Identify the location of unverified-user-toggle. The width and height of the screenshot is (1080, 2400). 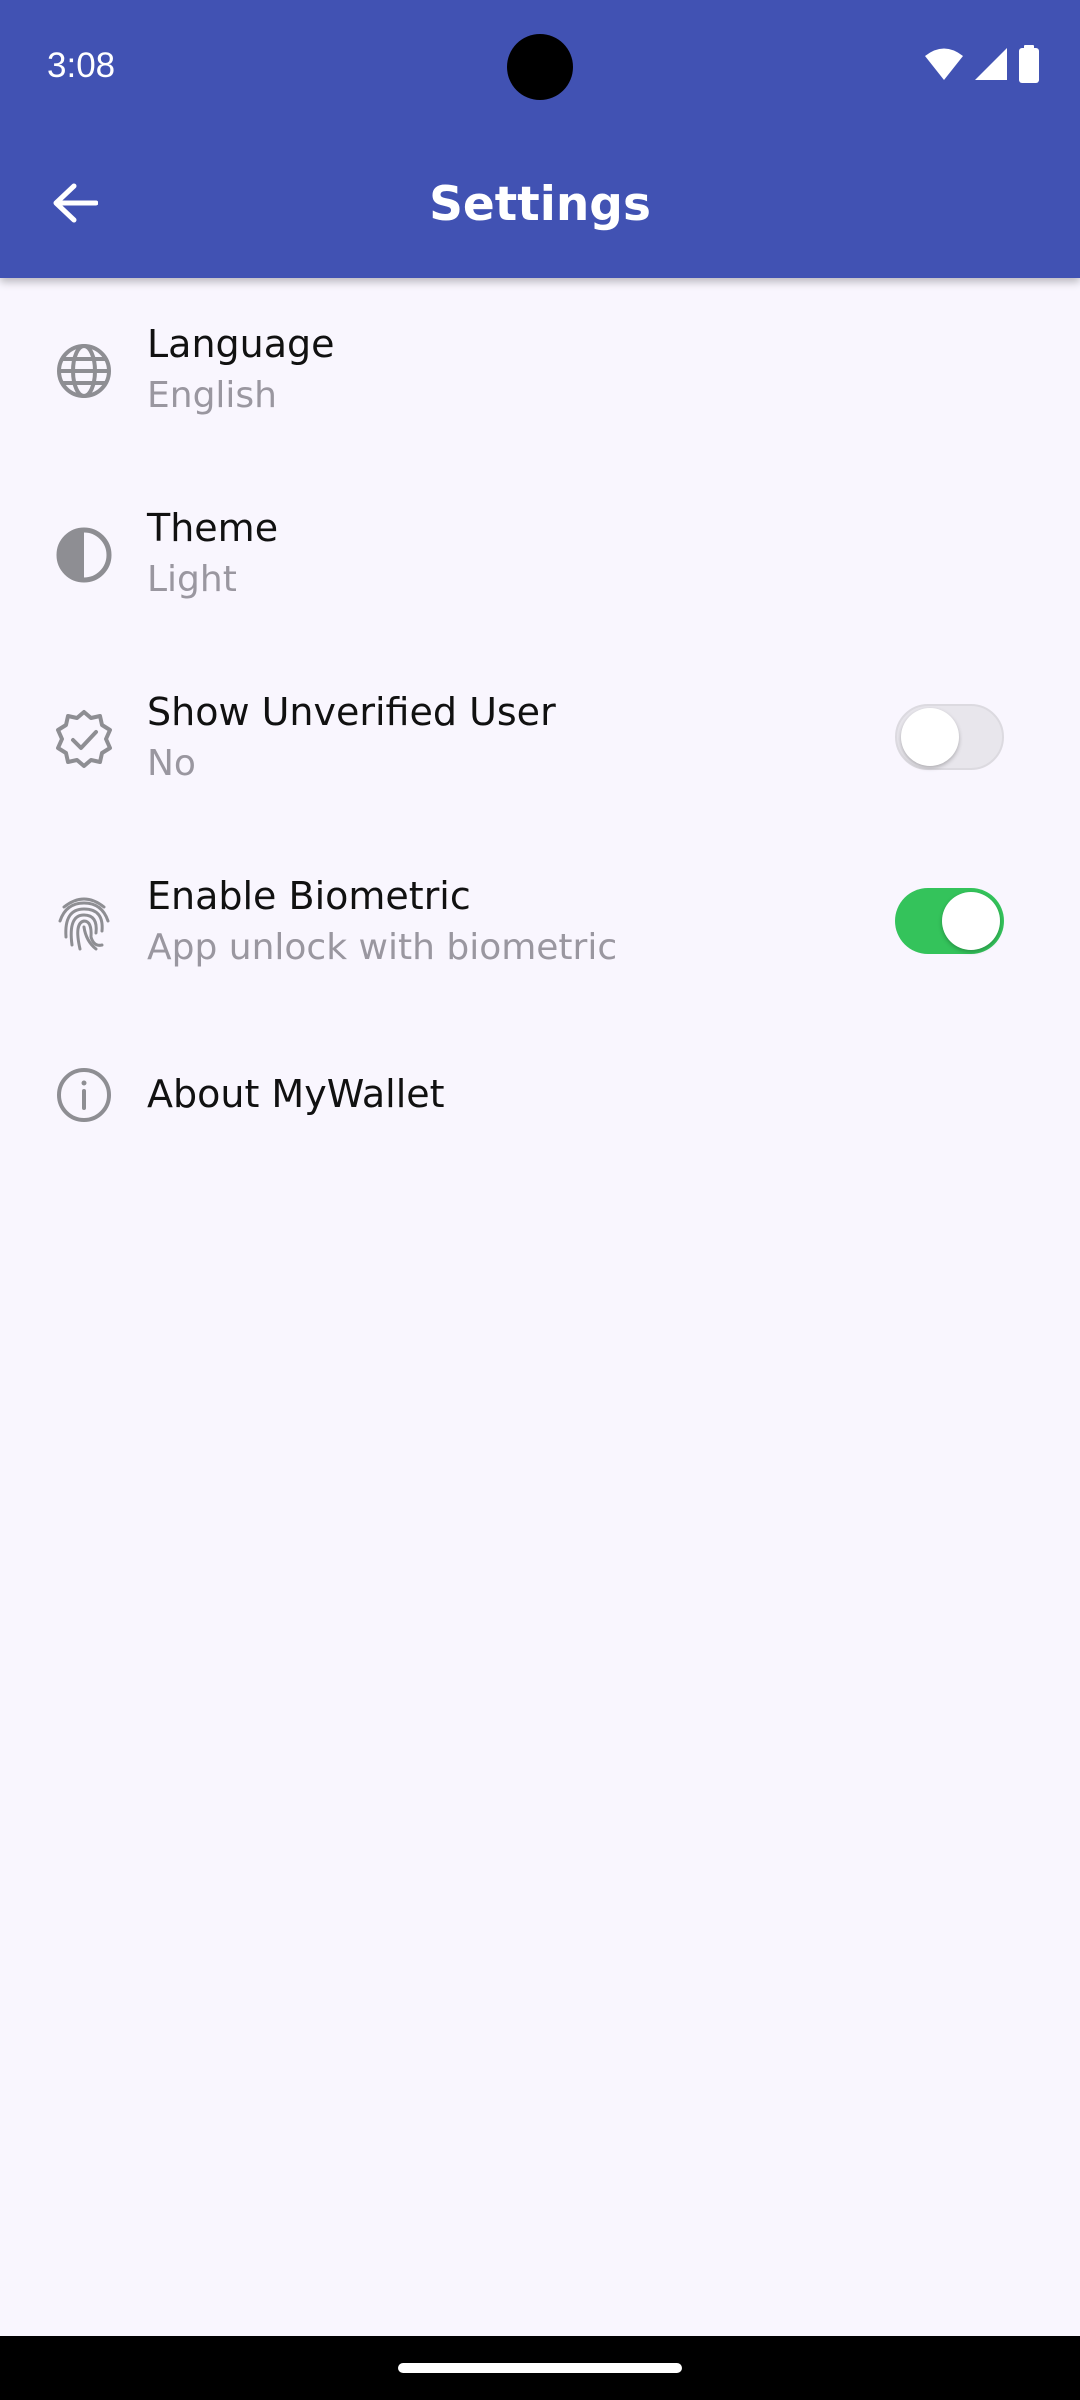
(949, 737).